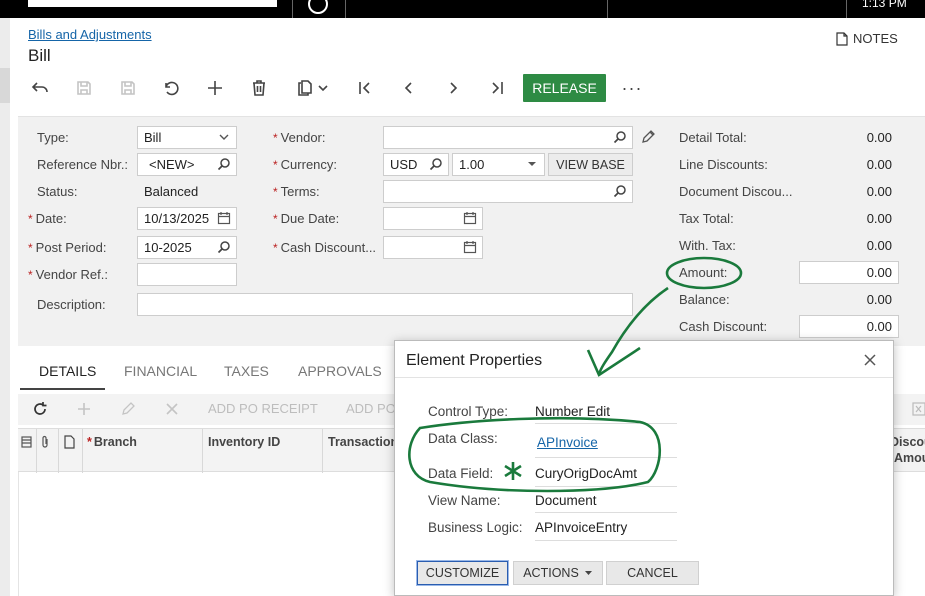  Describe the element at coordinates (128, 409) in the screenshot. I see `edit-icon` at that location.